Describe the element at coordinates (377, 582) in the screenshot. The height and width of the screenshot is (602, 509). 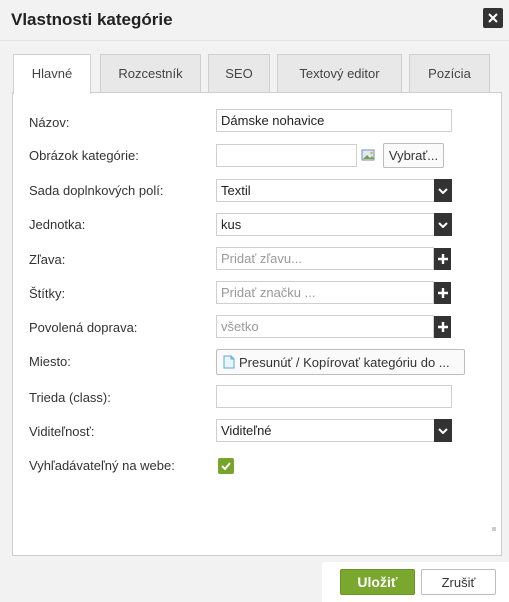
I see `save-button: Uložiť` at that location.